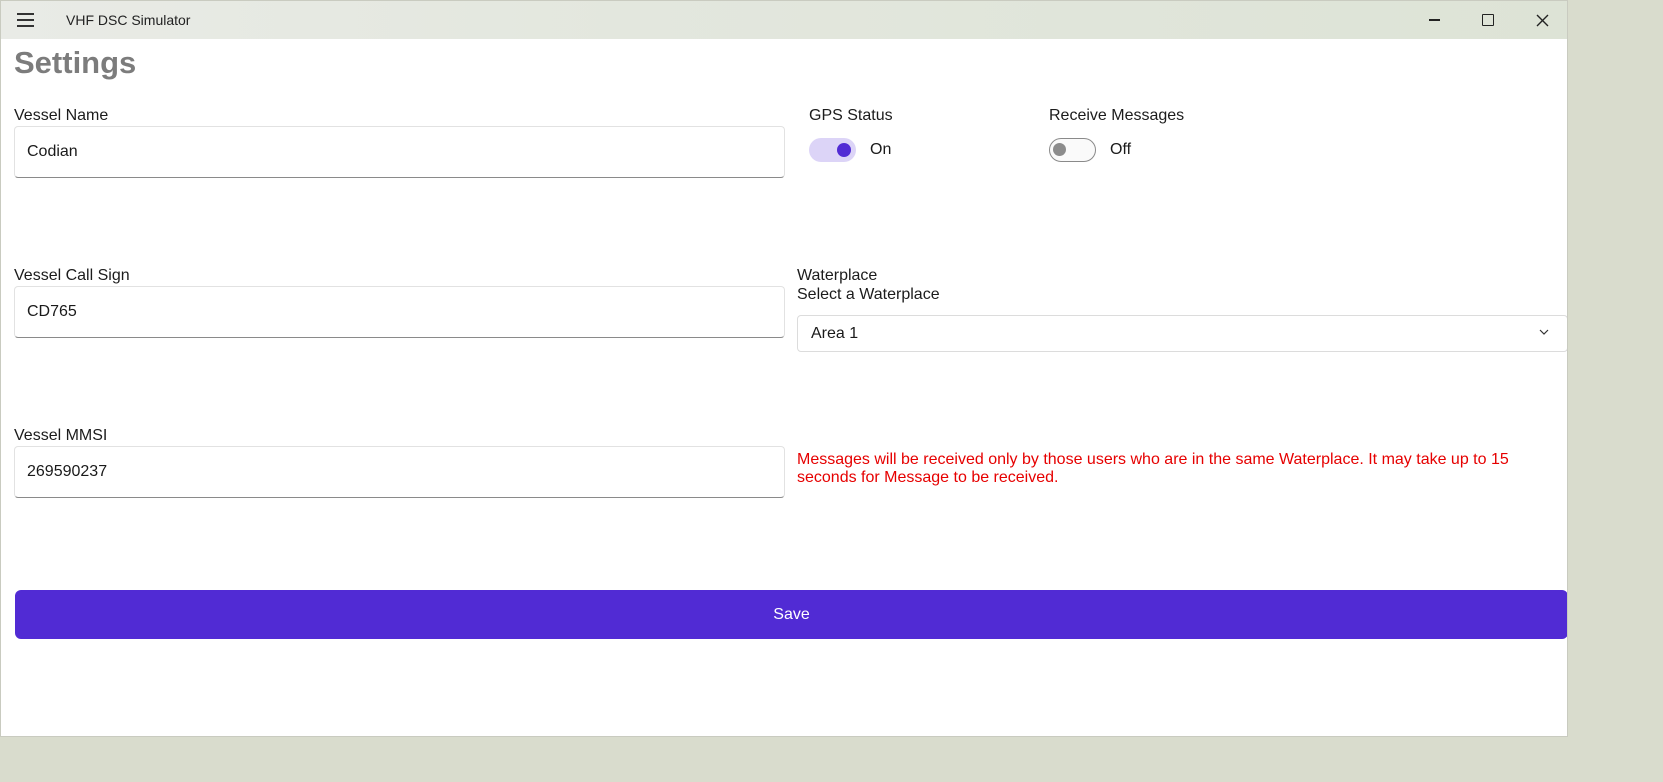 The image size is (1663, 782). Describe the element at coordinates (791, 614) in the screenshot. I see `save-button: Save` at that location.